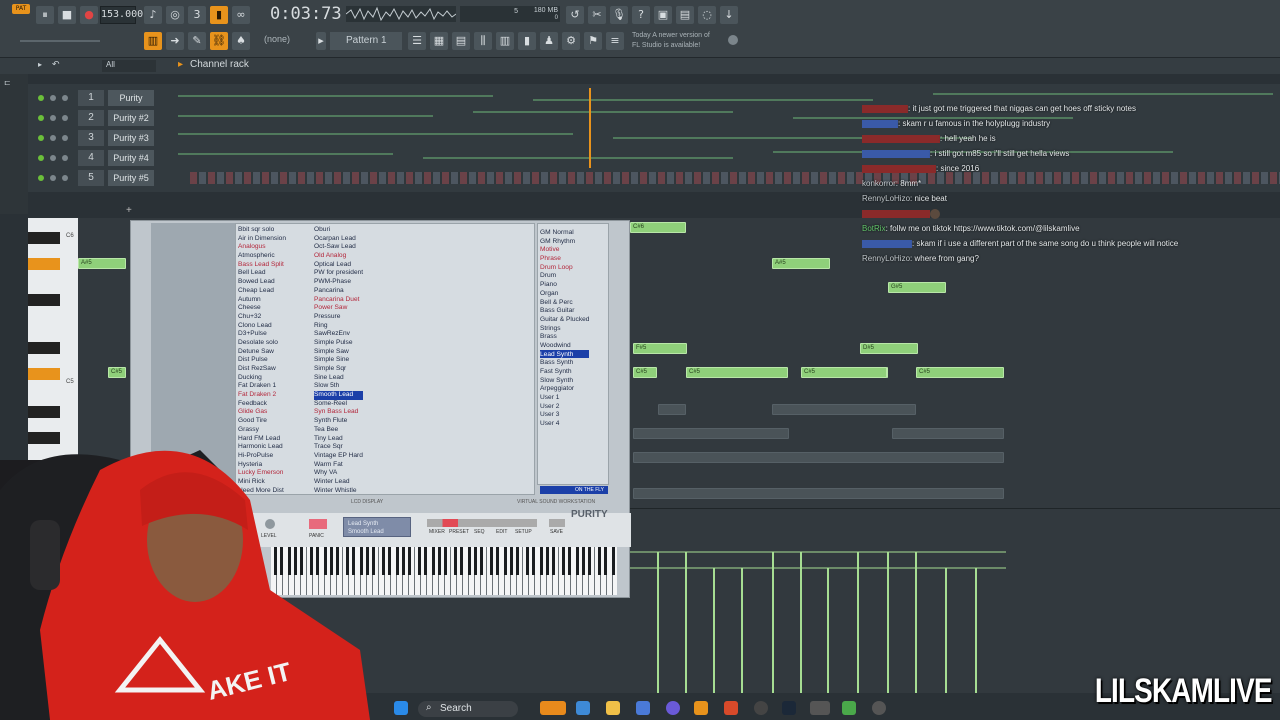 The image size is (1280, 720). Describe the element at coordinates (564, 319) in the screenshot. I see `preset-item: Guitar & Plucked` at that location.